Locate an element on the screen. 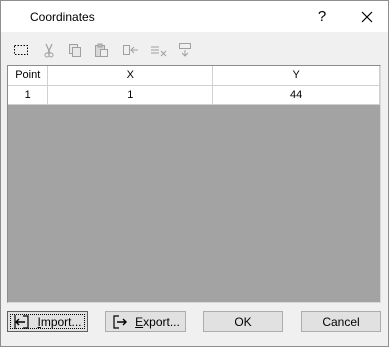  cancel-button: Cancel is located at coordinates (341, 321).